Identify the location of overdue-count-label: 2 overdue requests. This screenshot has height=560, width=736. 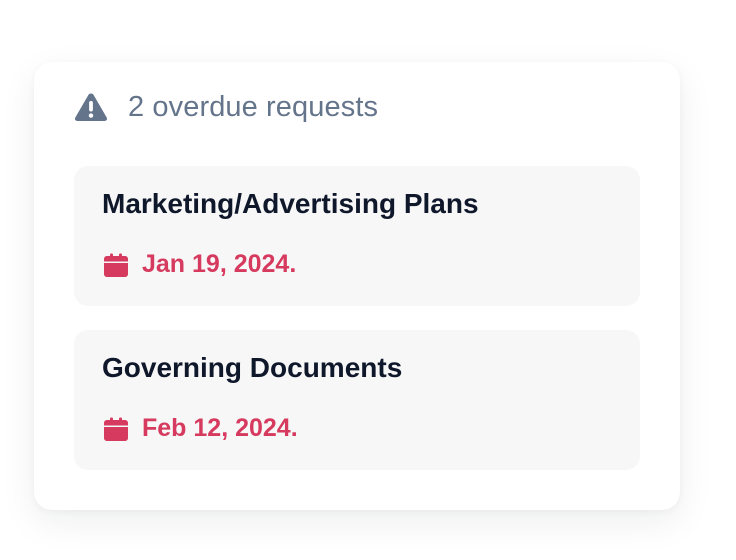
(253, 106).